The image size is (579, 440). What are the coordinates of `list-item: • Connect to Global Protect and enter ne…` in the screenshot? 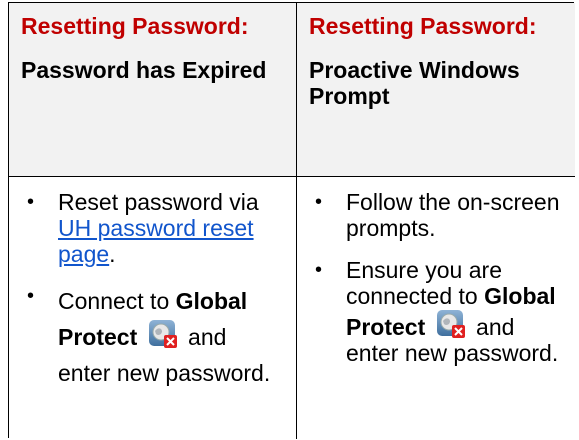 It's located at (146, 337).